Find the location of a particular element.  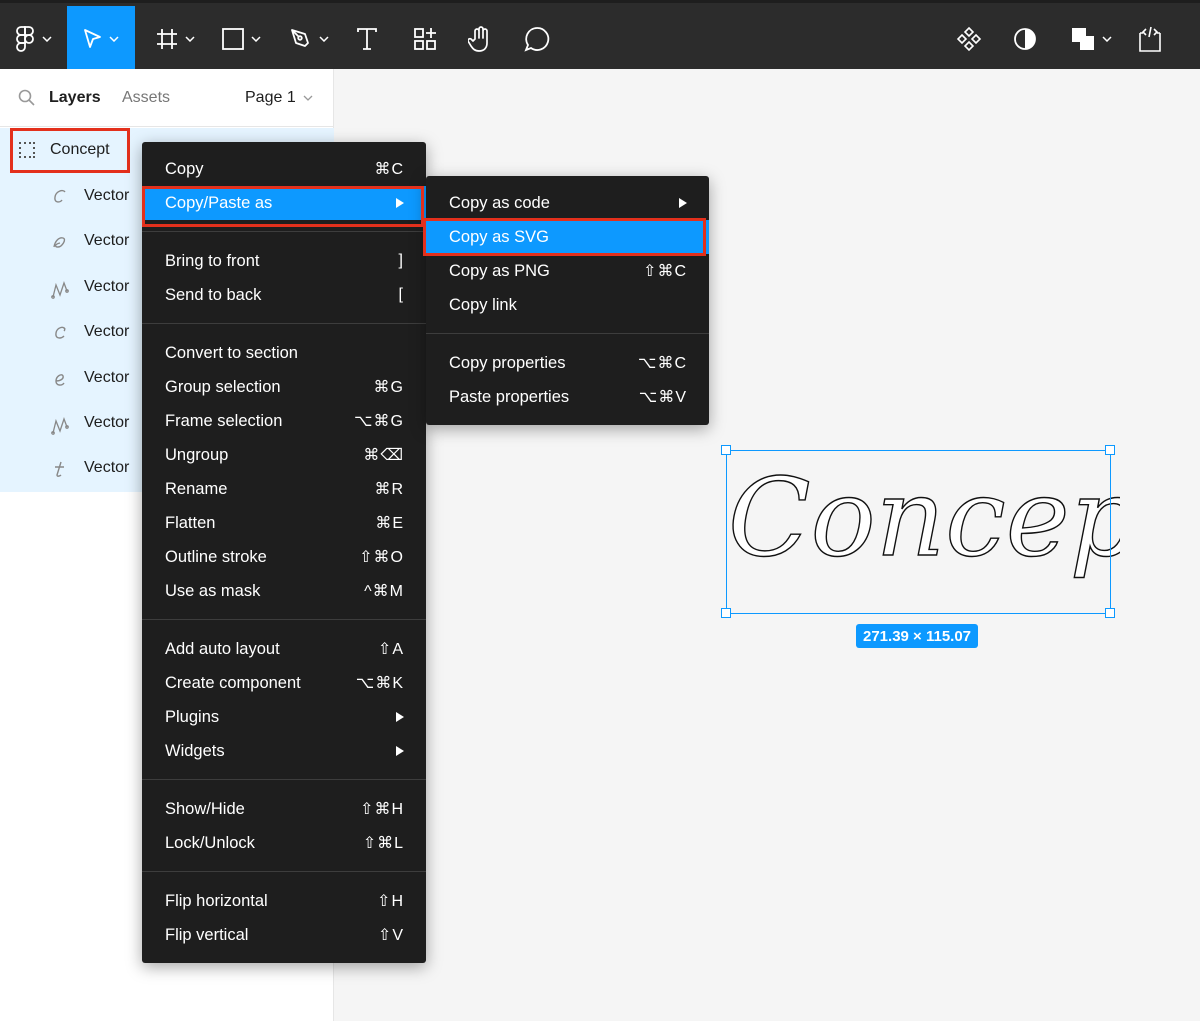

frame-tool-button is located at coordinates (175, 39).